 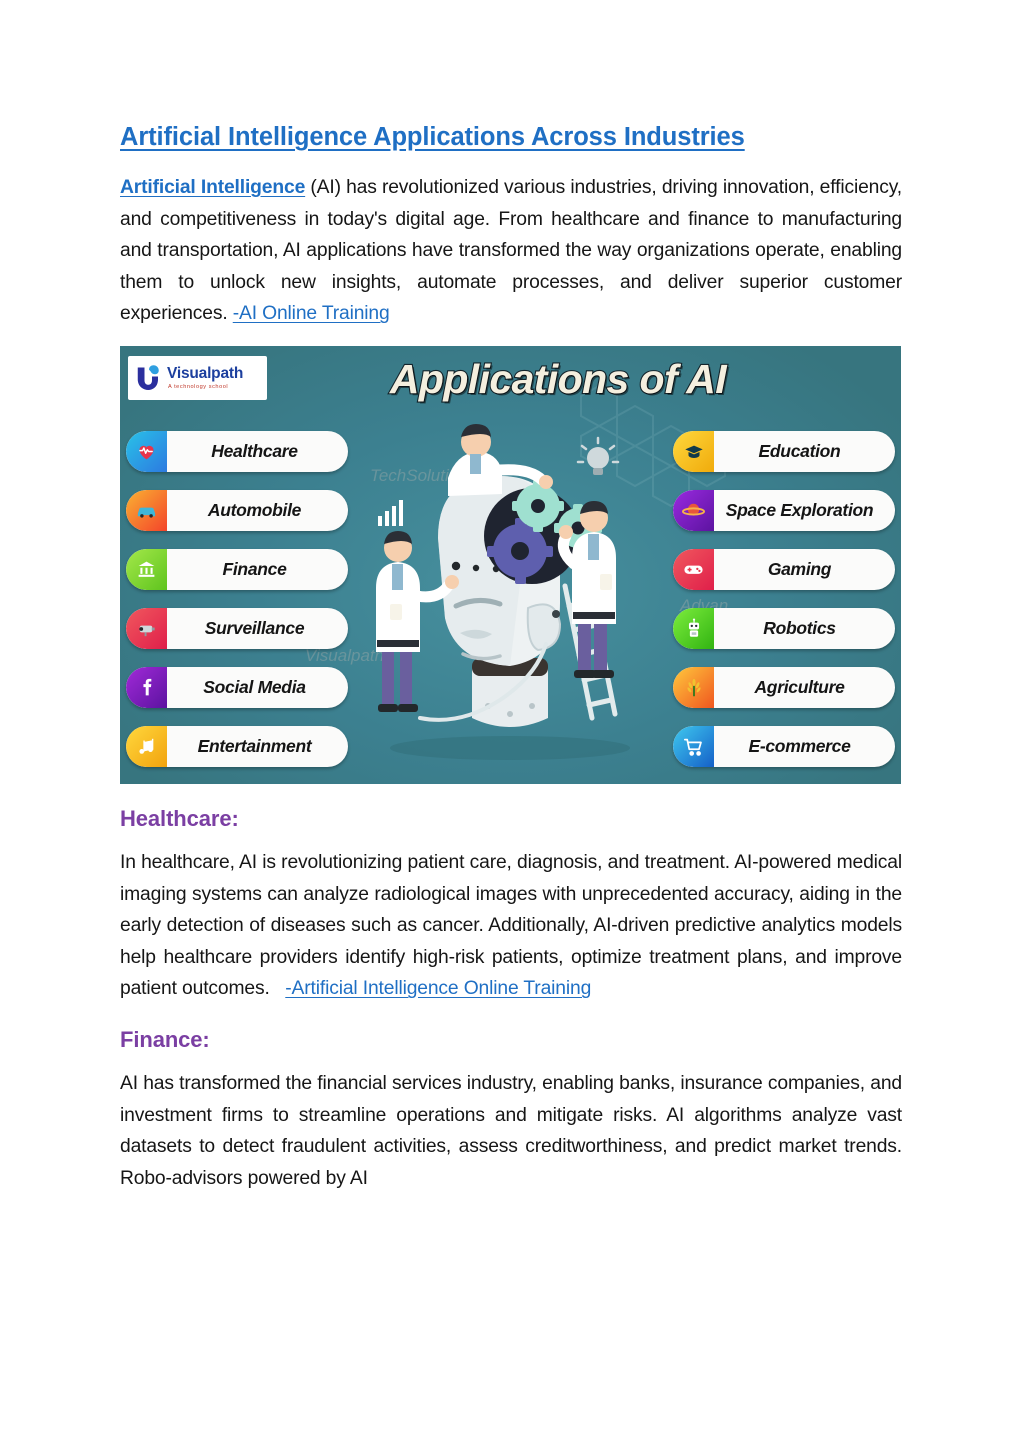 I want to click on application-pill-surveillance: Surveillance, so click(x=237, y=629).